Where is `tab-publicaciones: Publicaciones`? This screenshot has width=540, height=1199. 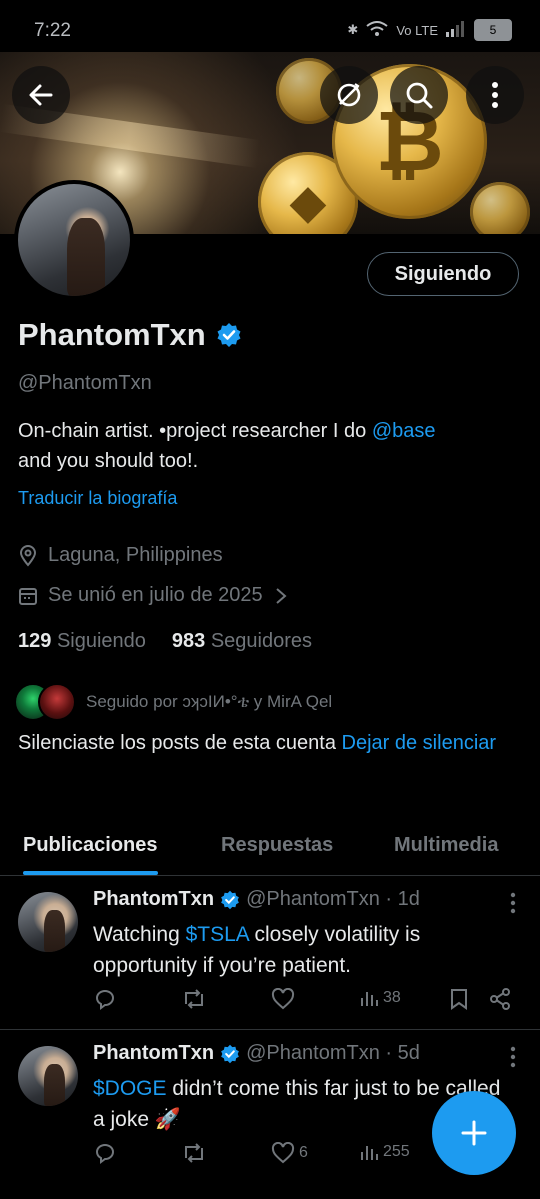
tab-publicaciones: Publicaciones is located at coordinates (90, 845).